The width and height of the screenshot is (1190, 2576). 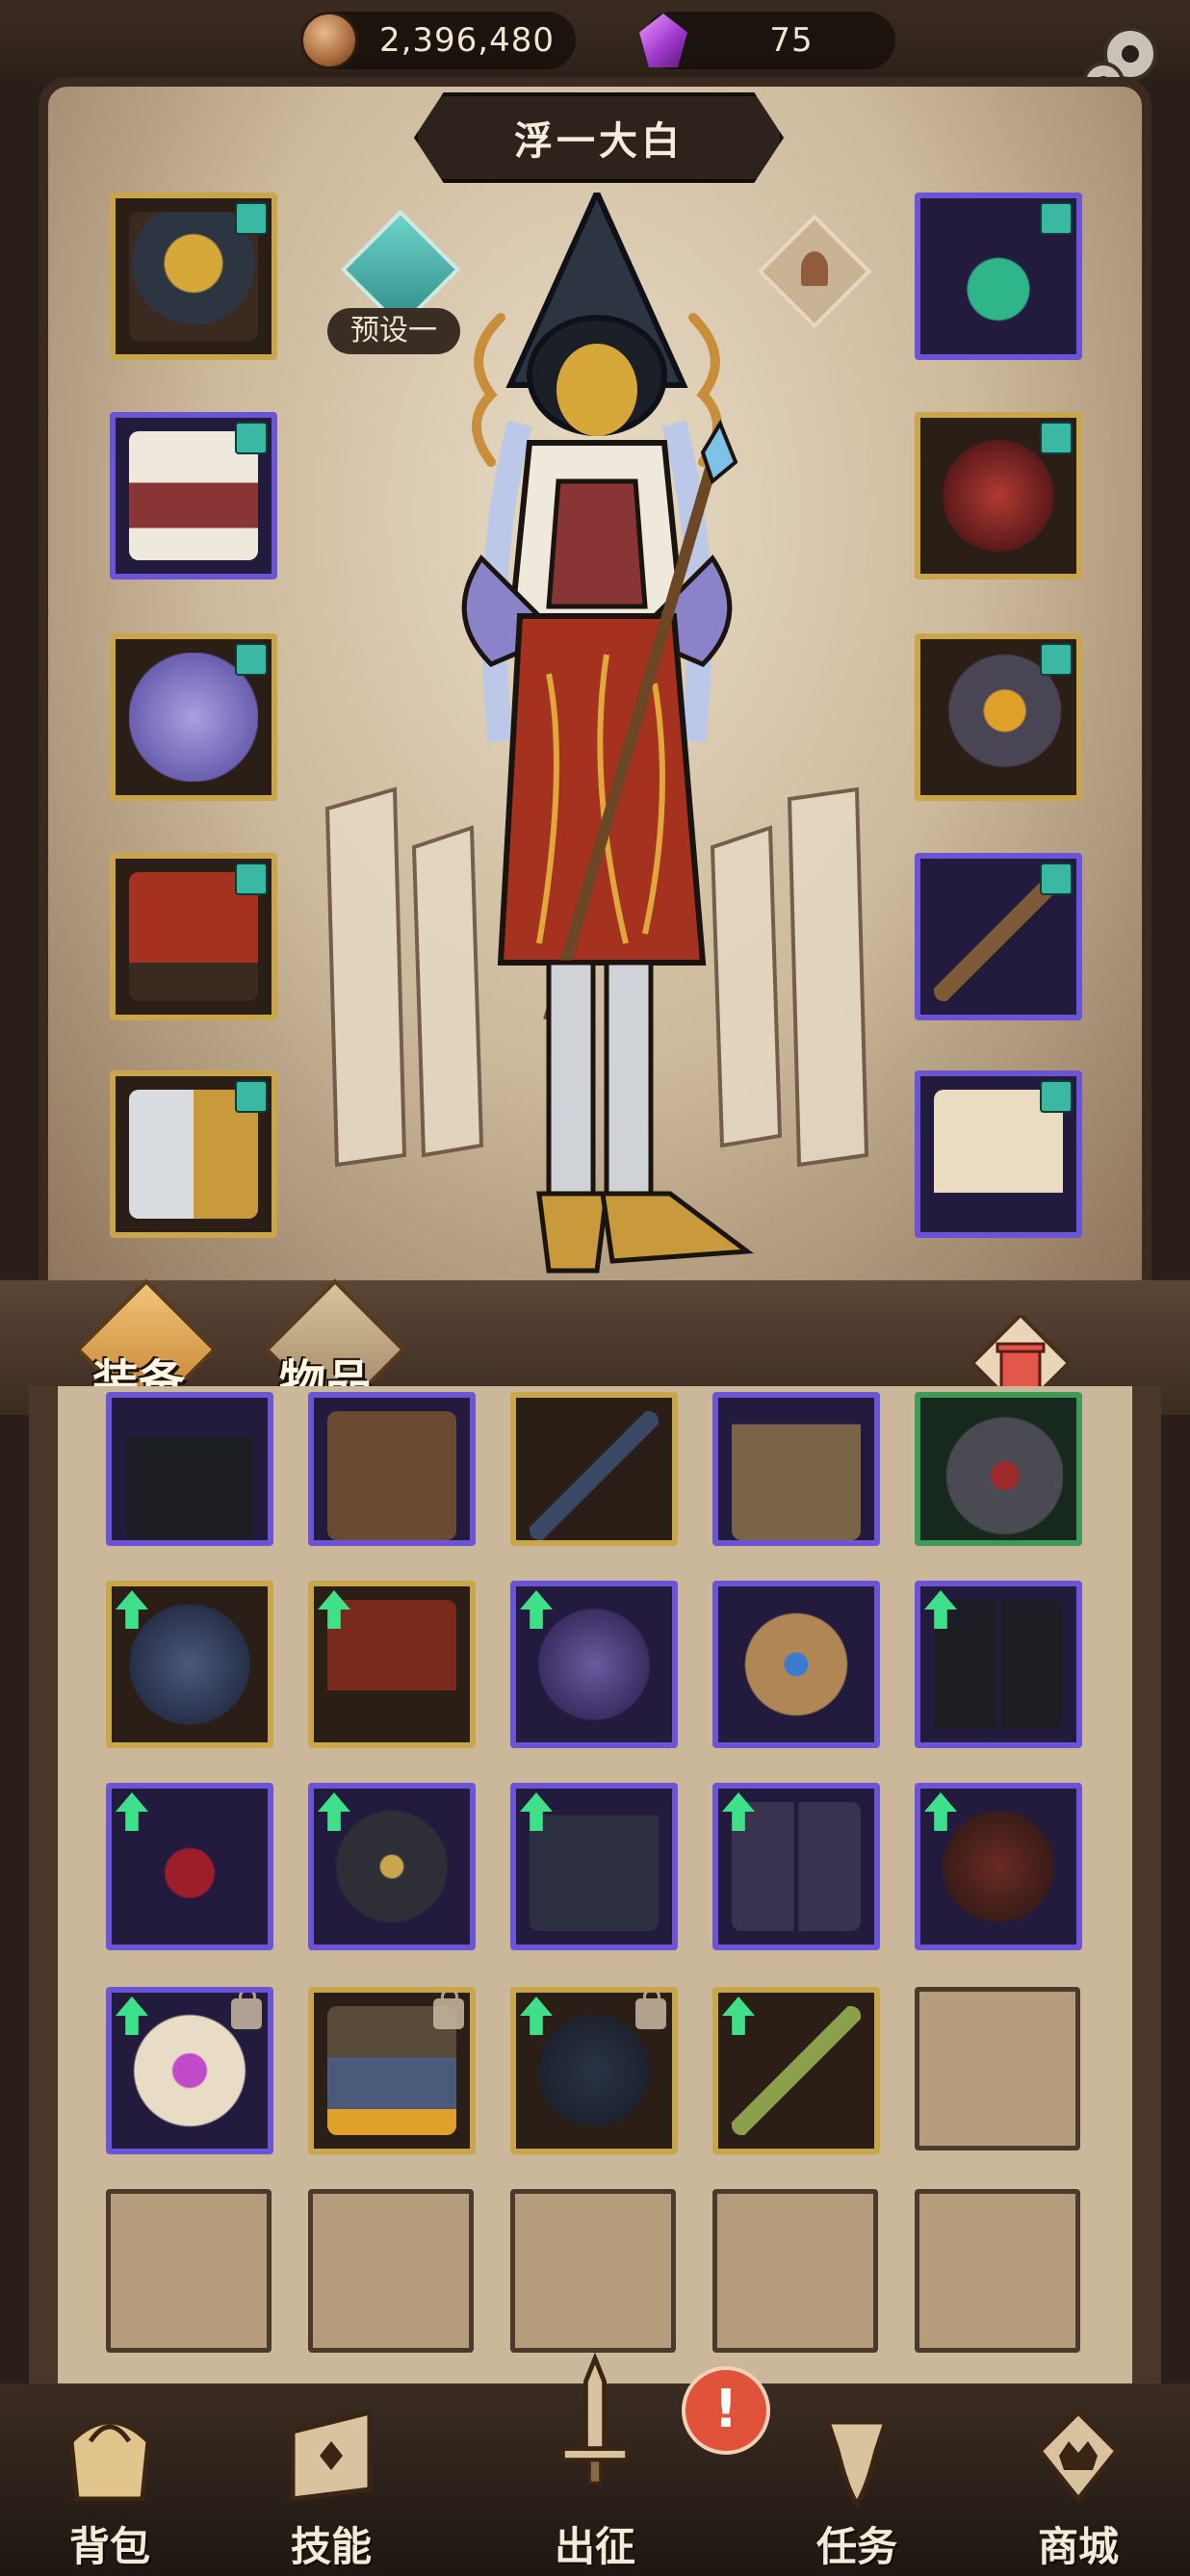 What do you see at coordinates (194, 496) in the screenshot?
I see `equip-slot-chest` at bounding box center [194, 496].